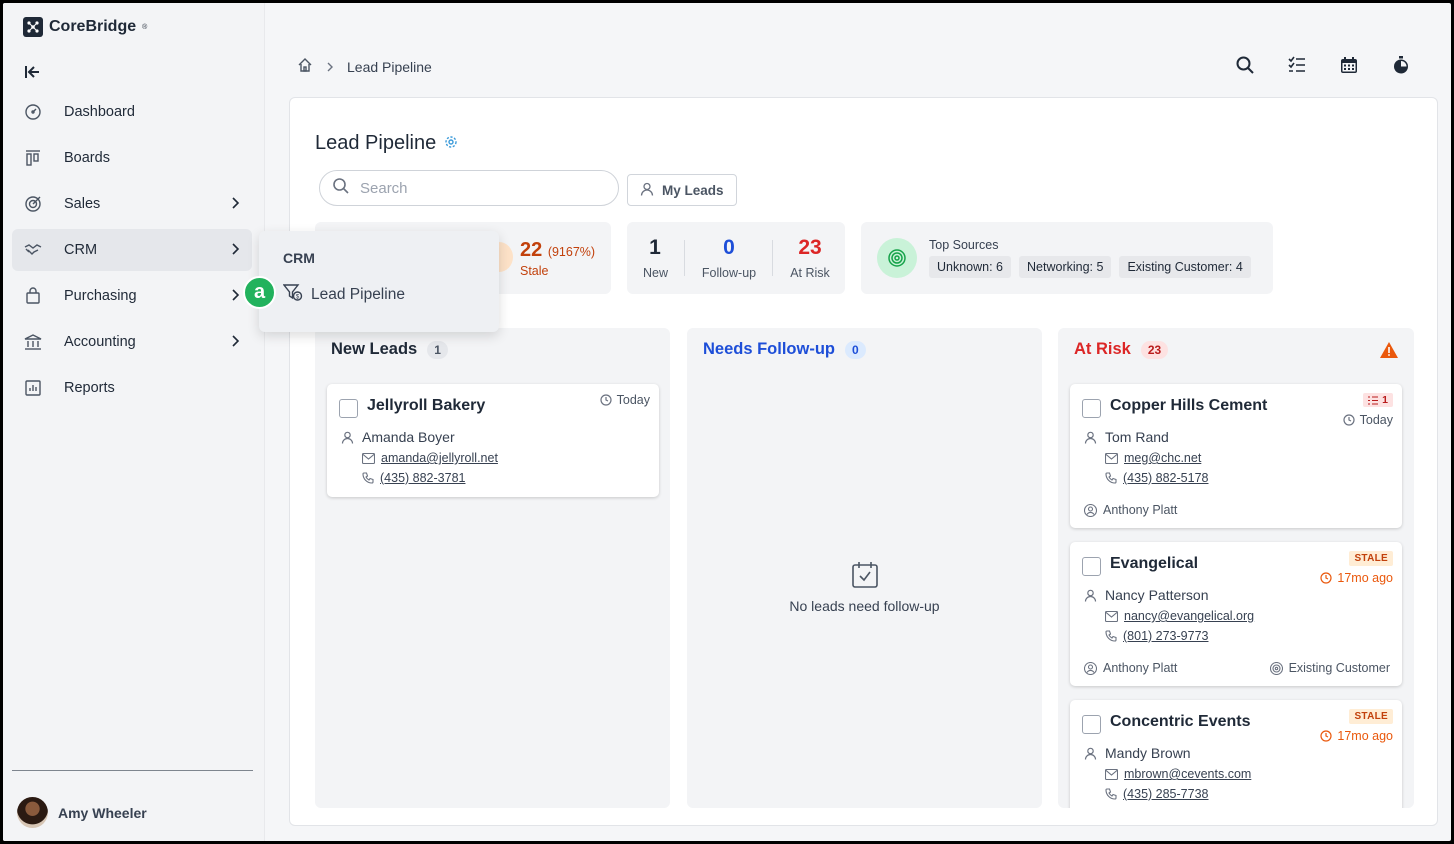 Image resolution: width=1454 pixels, height=844 pixels. I want to click on new-count: 1, so click(655, 247).